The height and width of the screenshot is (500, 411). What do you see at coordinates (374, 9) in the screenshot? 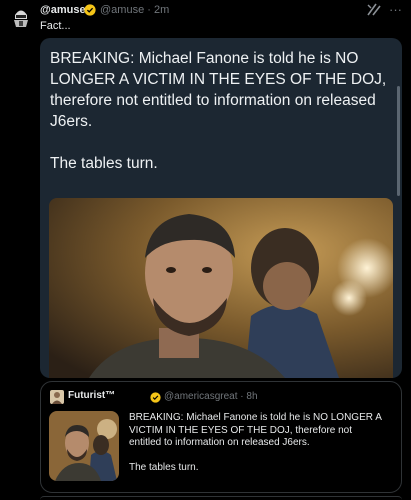
I see `slash-logo-icon` at bounding box center [374, 9].